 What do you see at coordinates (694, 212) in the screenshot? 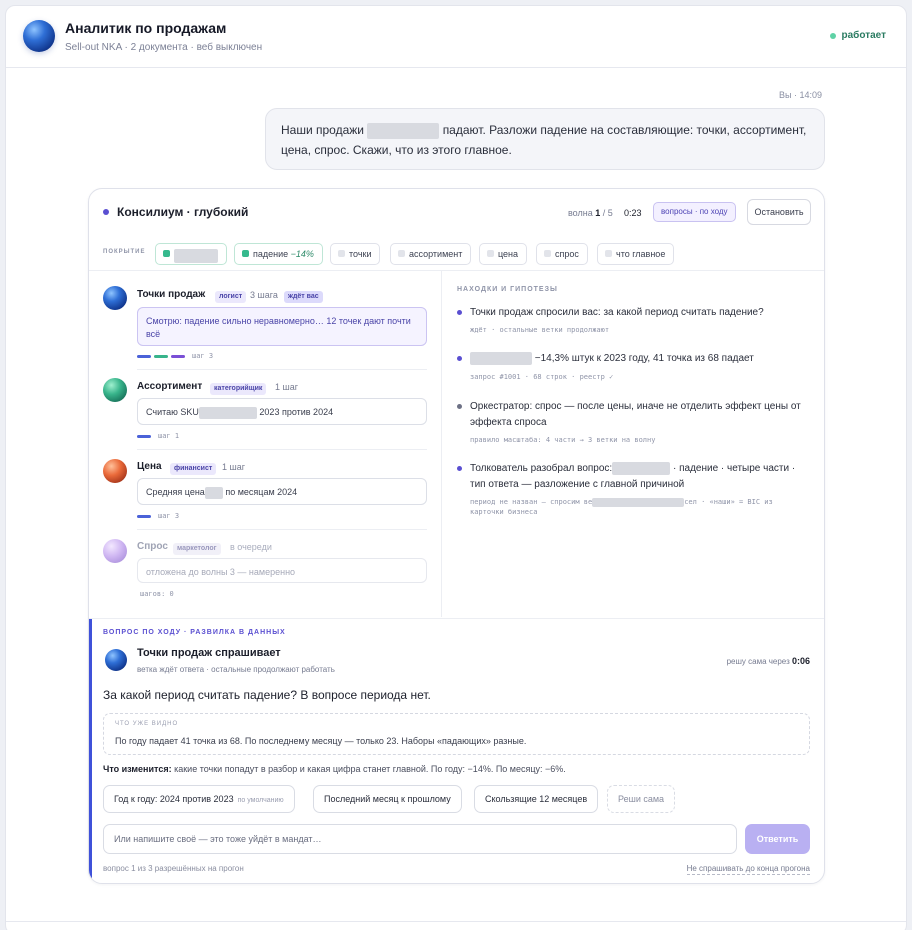
I see `mode-toggle: вопросы · по ходу` at bounding box center [694, 212].